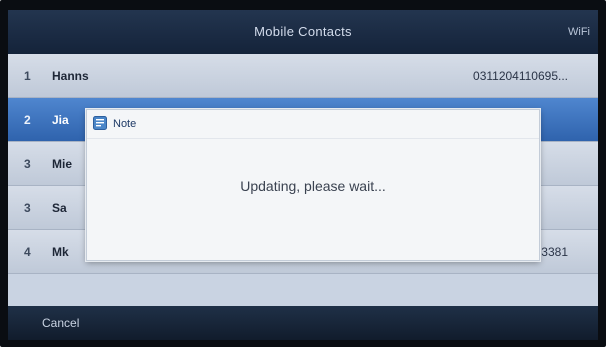  I want to click on contact-name: Mie, so click(62, 164).